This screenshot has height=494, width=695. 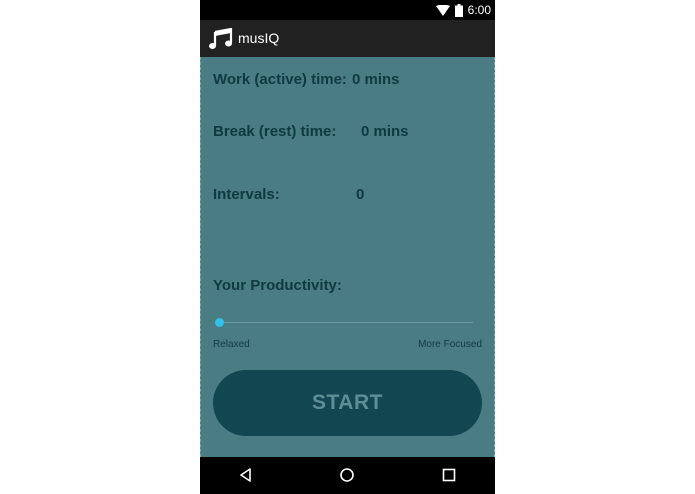 What do you see at coordinates (479, 10) in the screenshot?
I see `status-time: 6:00` at bounding box center [479, 10].